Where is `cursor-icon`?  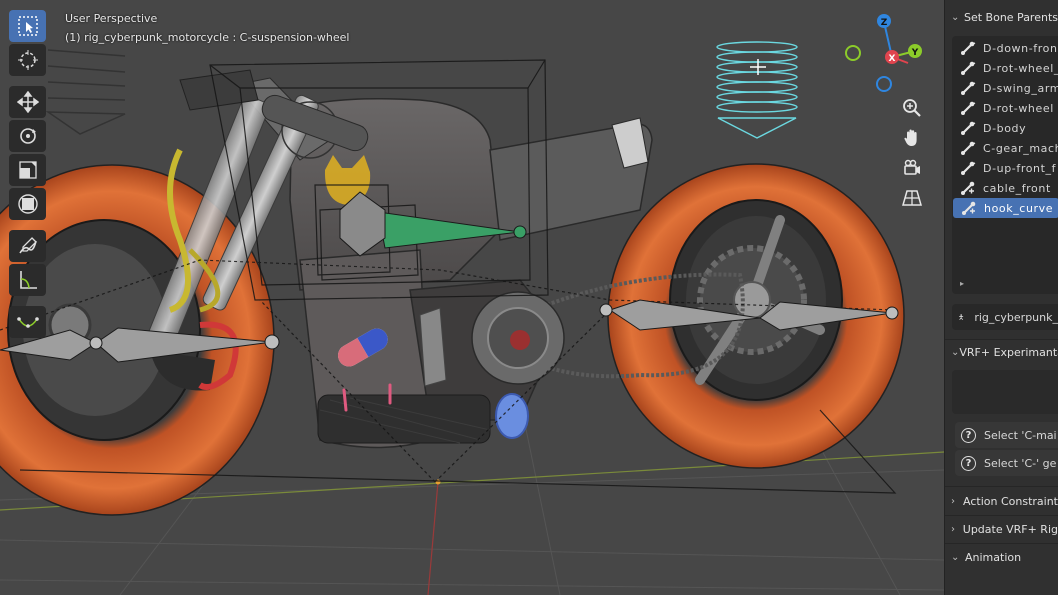
cursor-icon is located at coordinates (27, 60).